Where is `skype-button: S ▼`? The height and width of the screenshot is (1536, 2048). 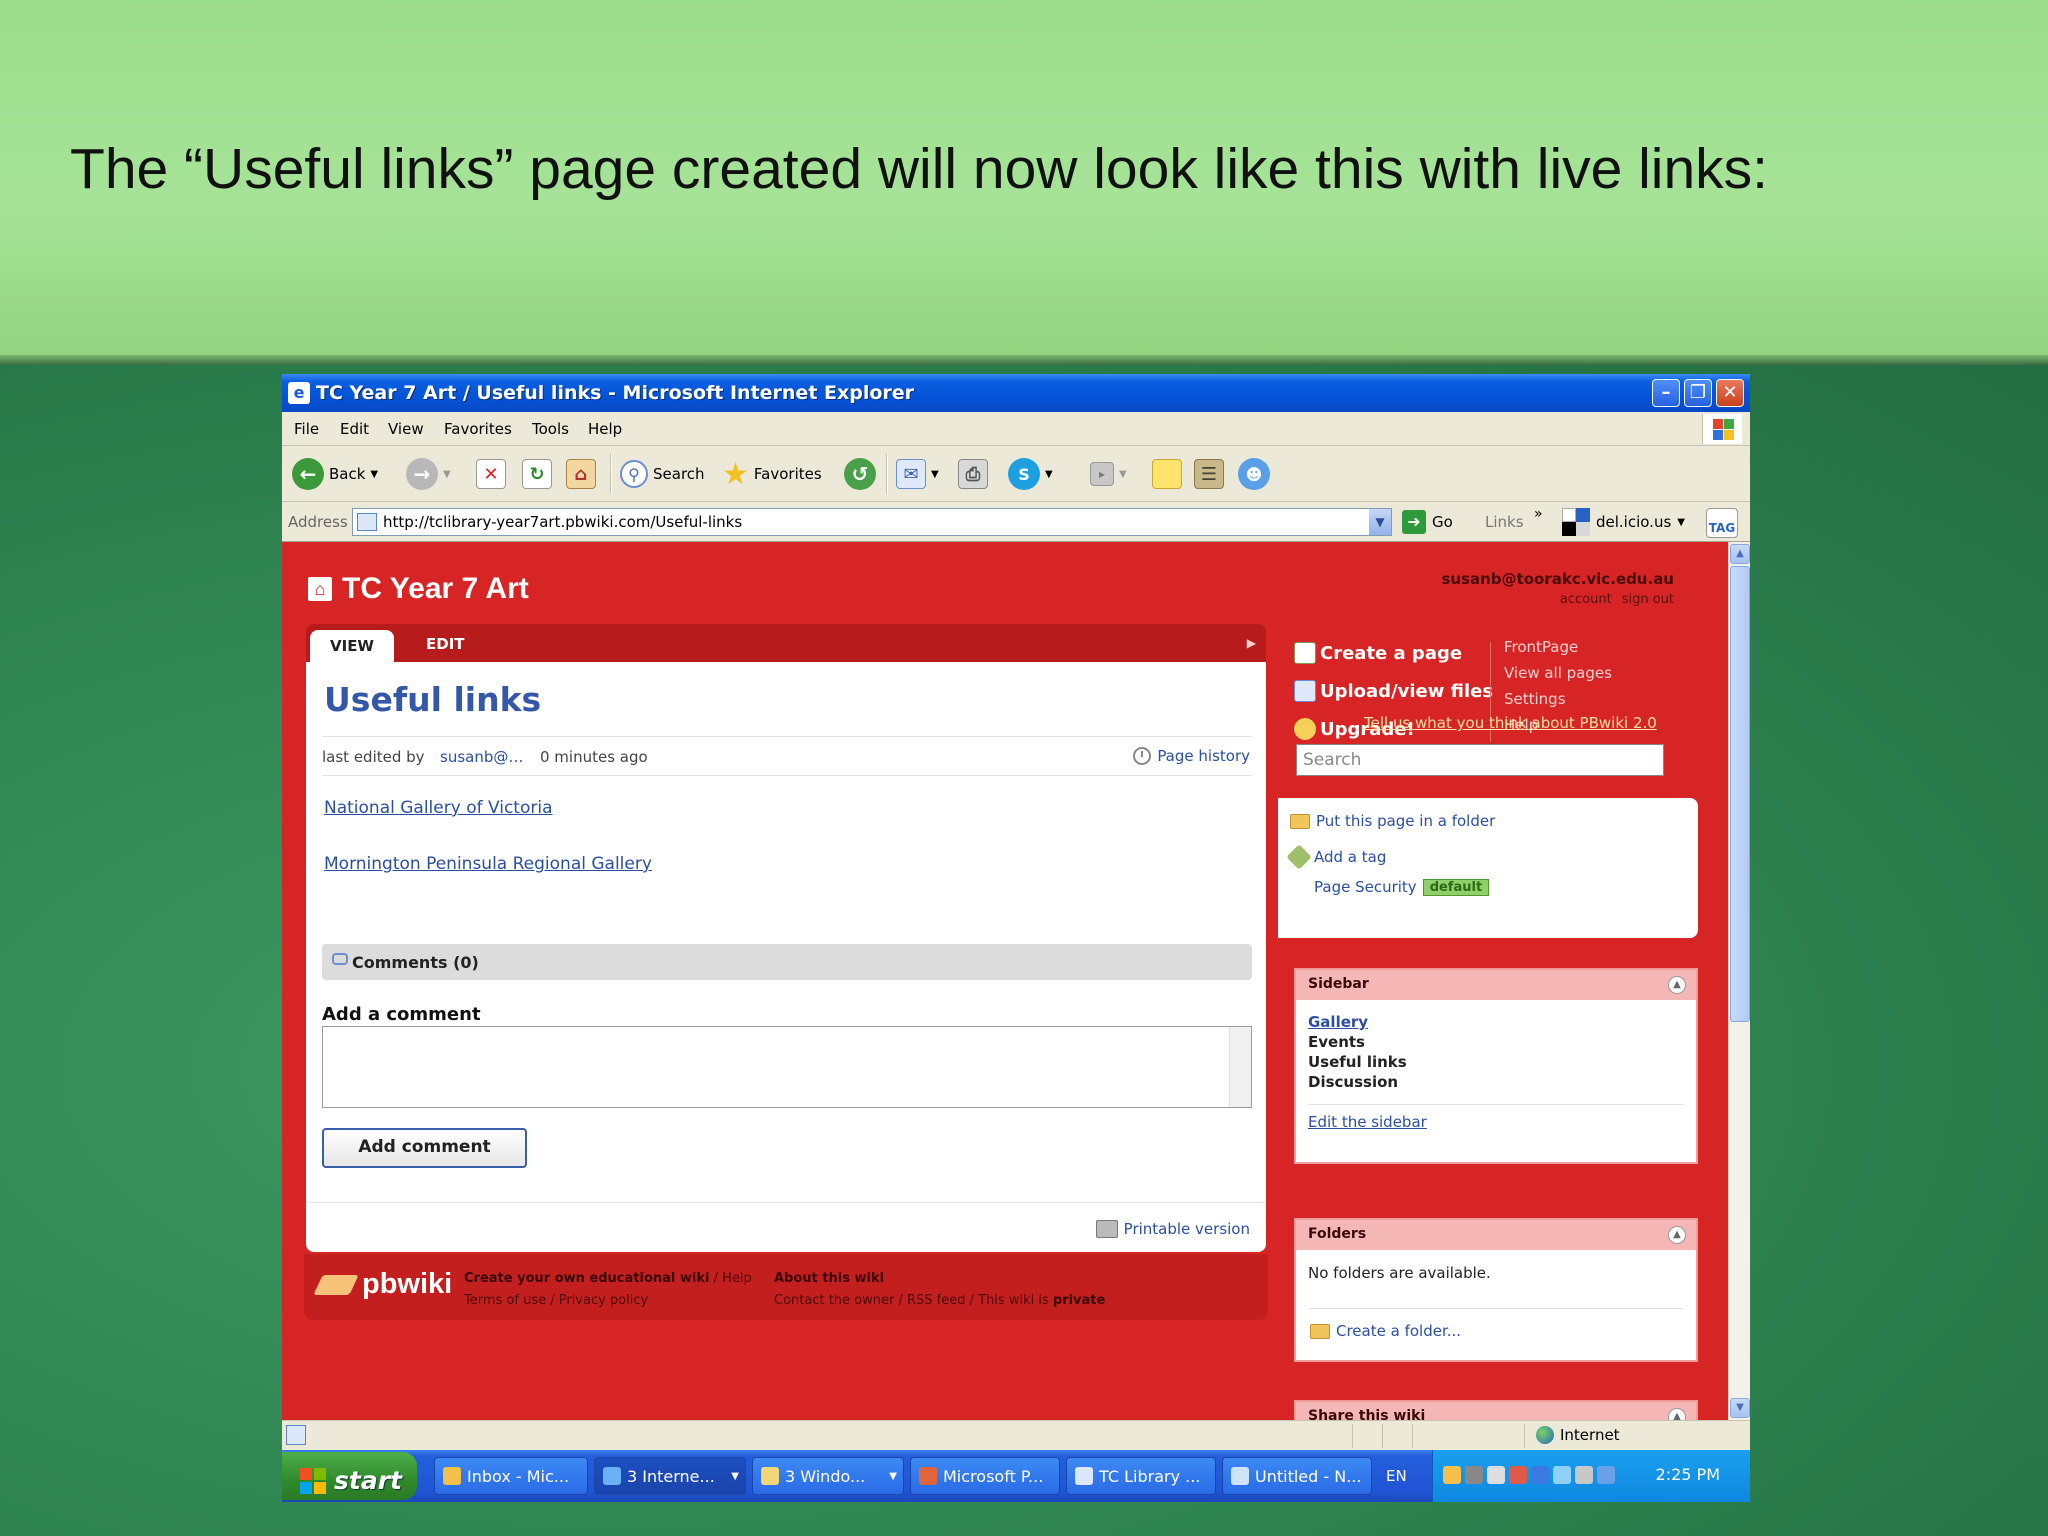
skype-button: S ▼ is located at coordinates (1030, 474).